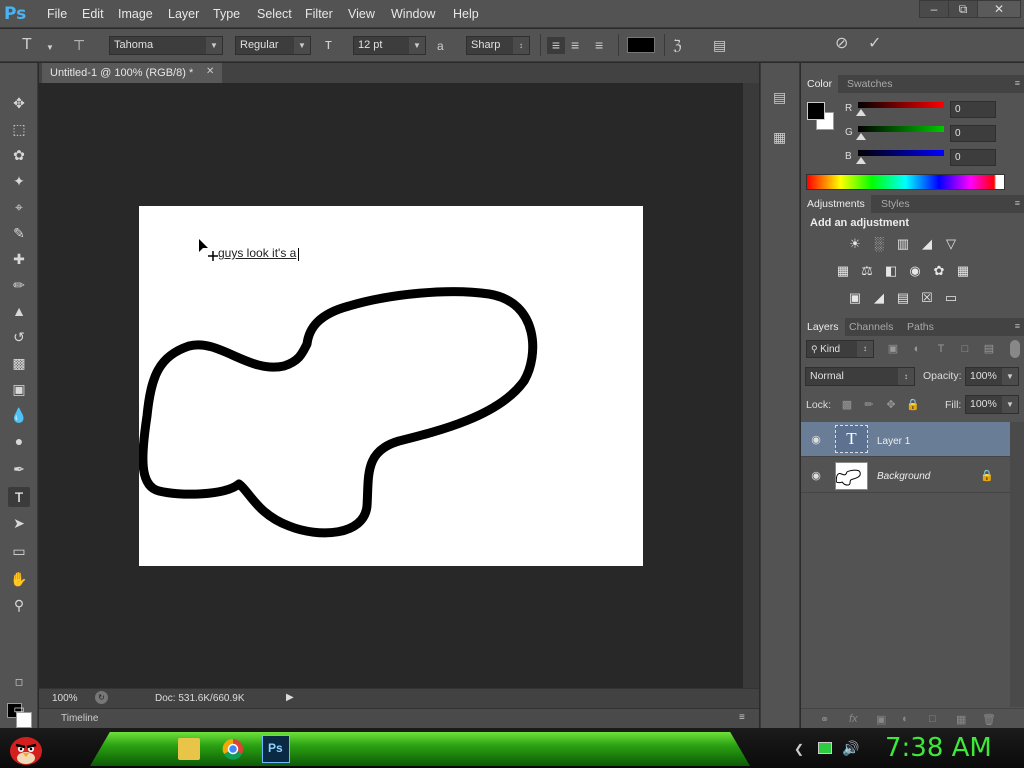 Image resolution: width=1024 pixels, height=768 pixels. What do you see at coordinates (963, 271) in the screenshot?
I see `color-lookup-icon: ▦` at bounding box center [963, 271].